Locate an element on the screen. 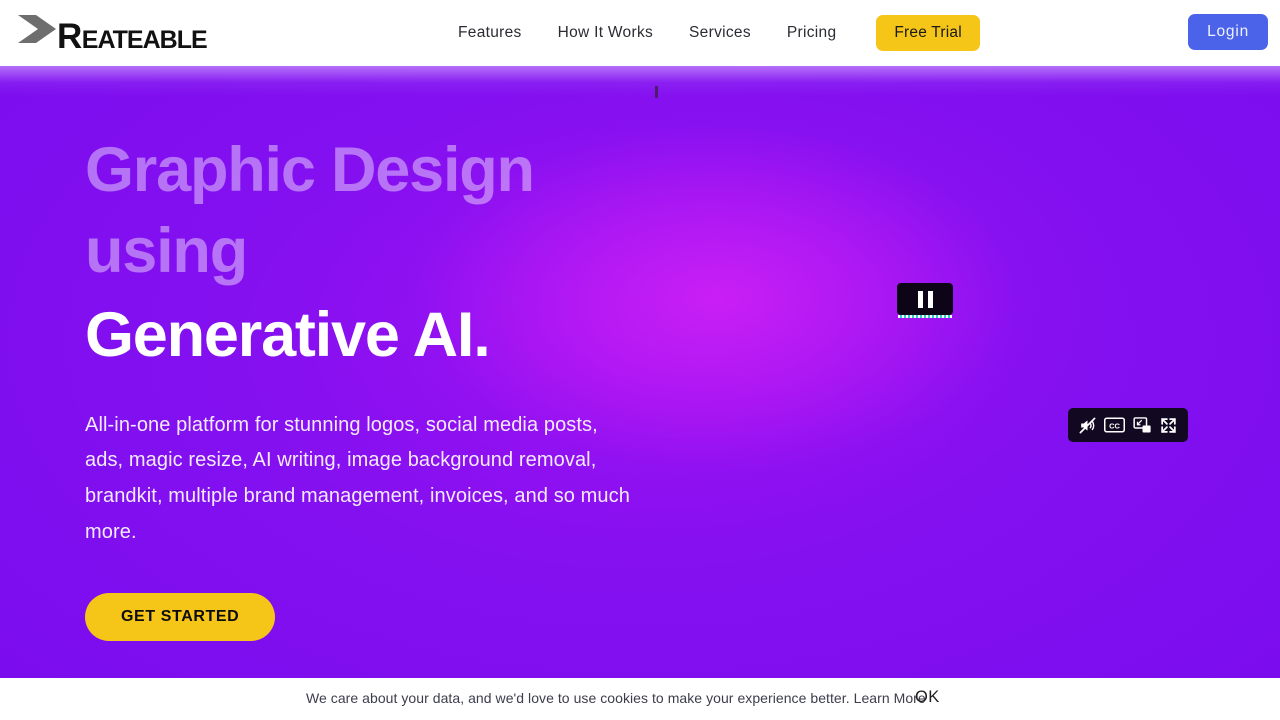  closed-captions-icon: CC is located at coordinates (1115, 425).